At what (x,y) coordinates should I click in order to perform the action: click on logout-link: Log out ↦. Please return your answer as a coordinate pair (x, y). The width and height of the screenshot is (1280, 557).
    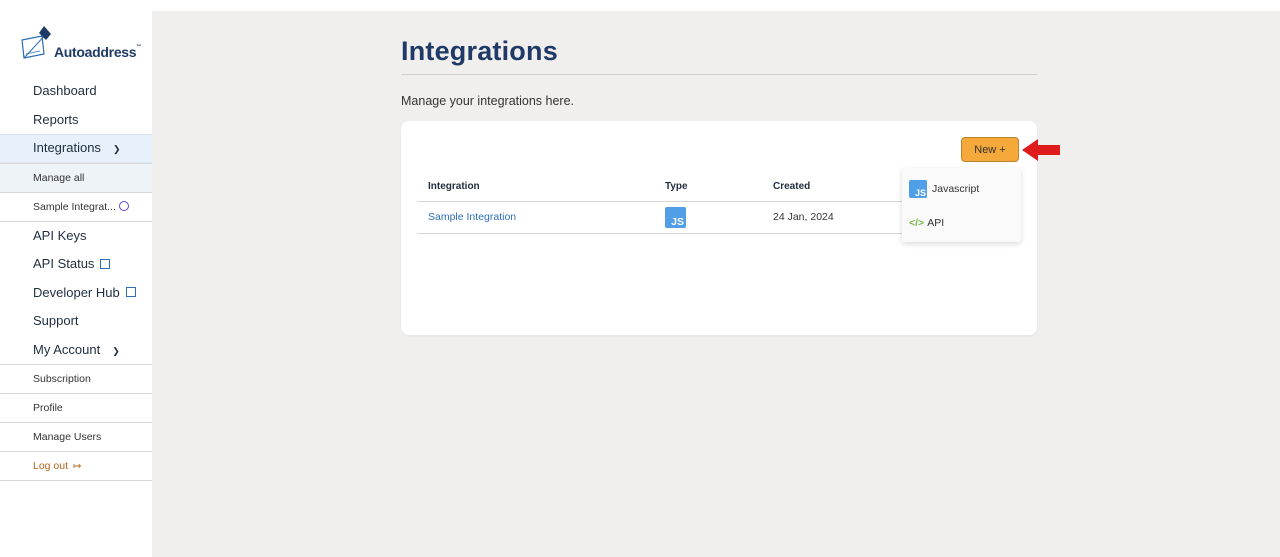
    Looking at the image, I should click on (76, 466).